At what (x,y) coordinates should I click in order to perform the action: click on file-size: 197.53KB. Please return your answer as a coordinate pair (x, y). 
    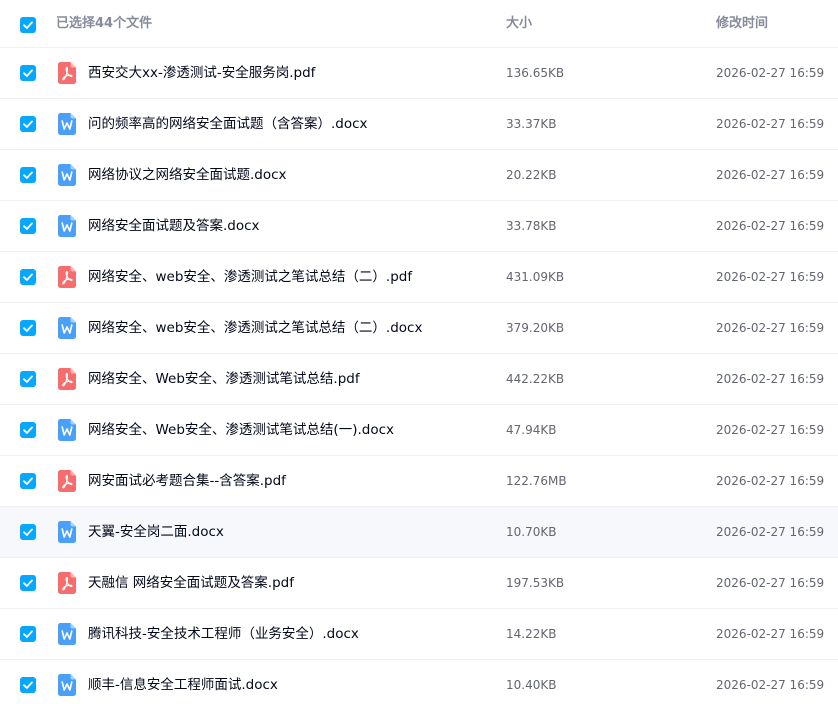
    Looking at the image, I should click on (535, 583).